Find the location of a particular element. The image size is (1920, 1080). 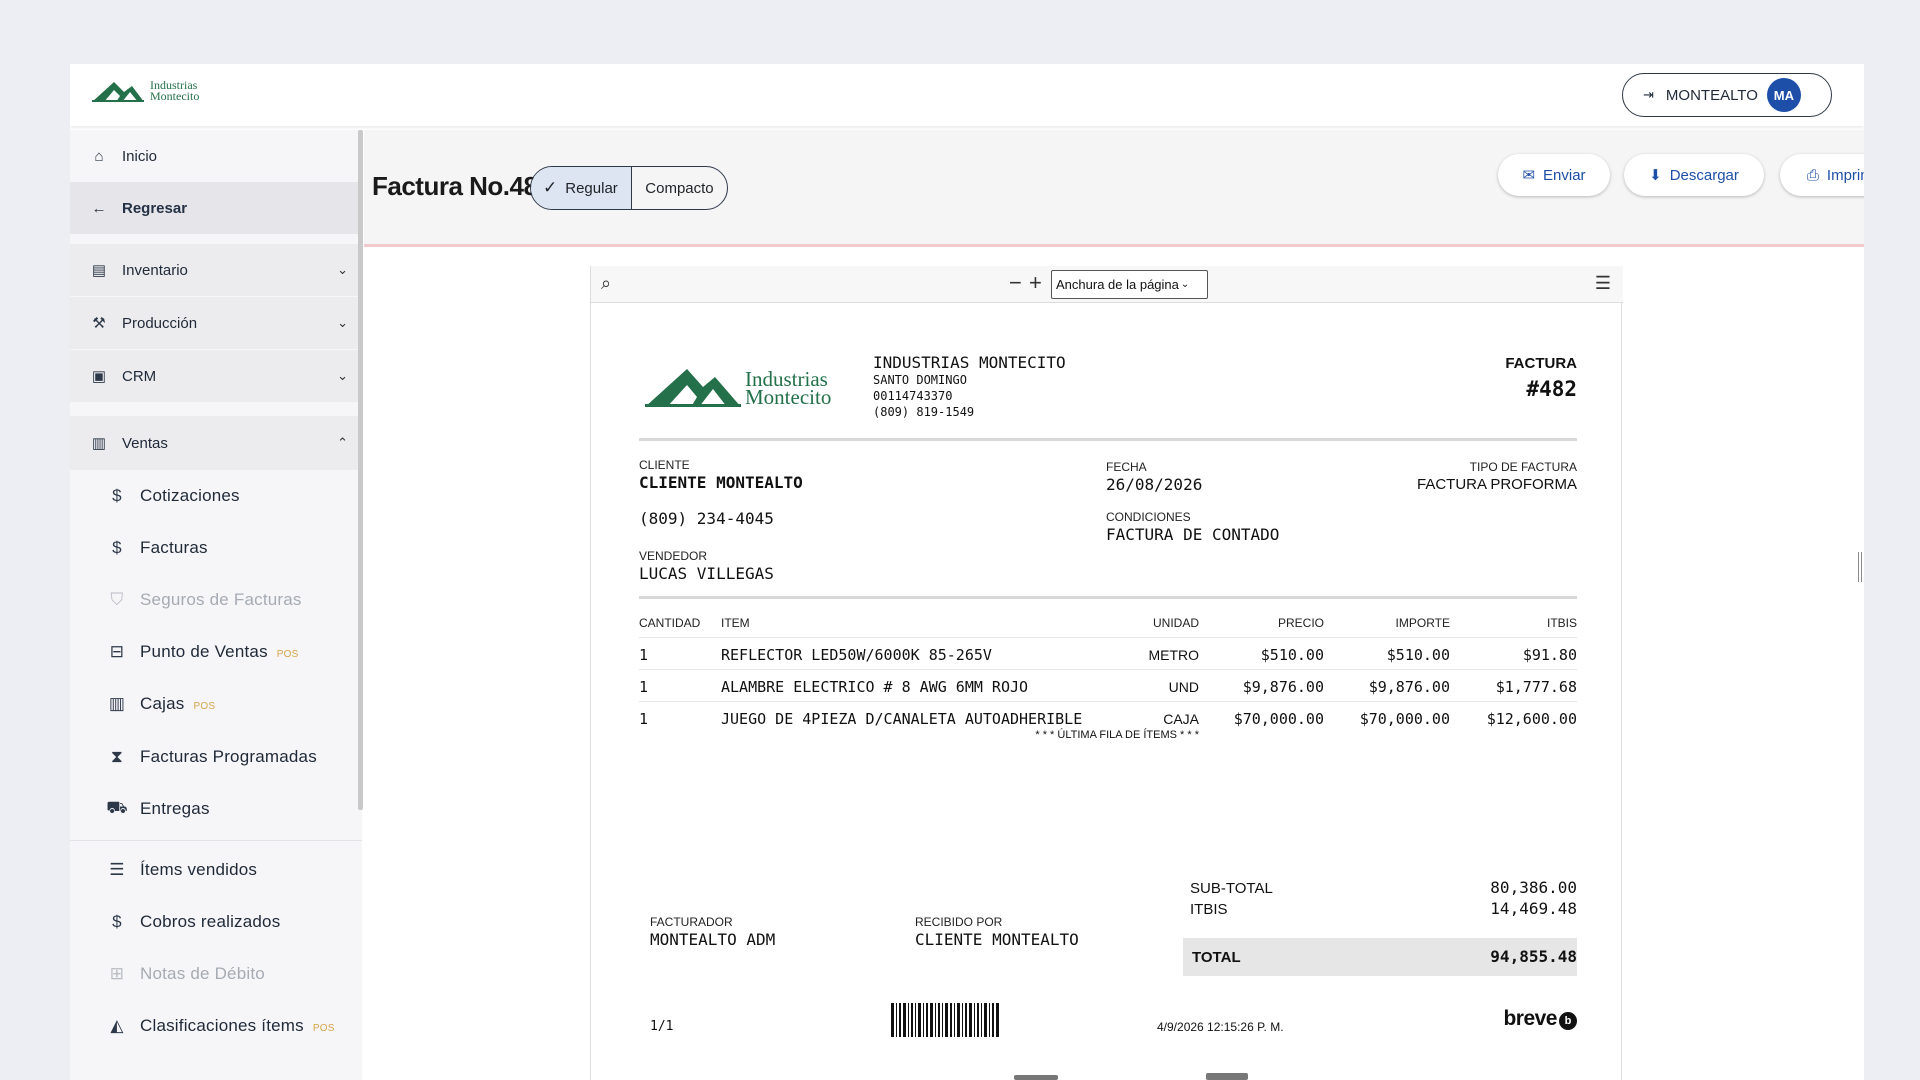

view-regular-option: ✓ Regular is located at coordinates (581, 188).